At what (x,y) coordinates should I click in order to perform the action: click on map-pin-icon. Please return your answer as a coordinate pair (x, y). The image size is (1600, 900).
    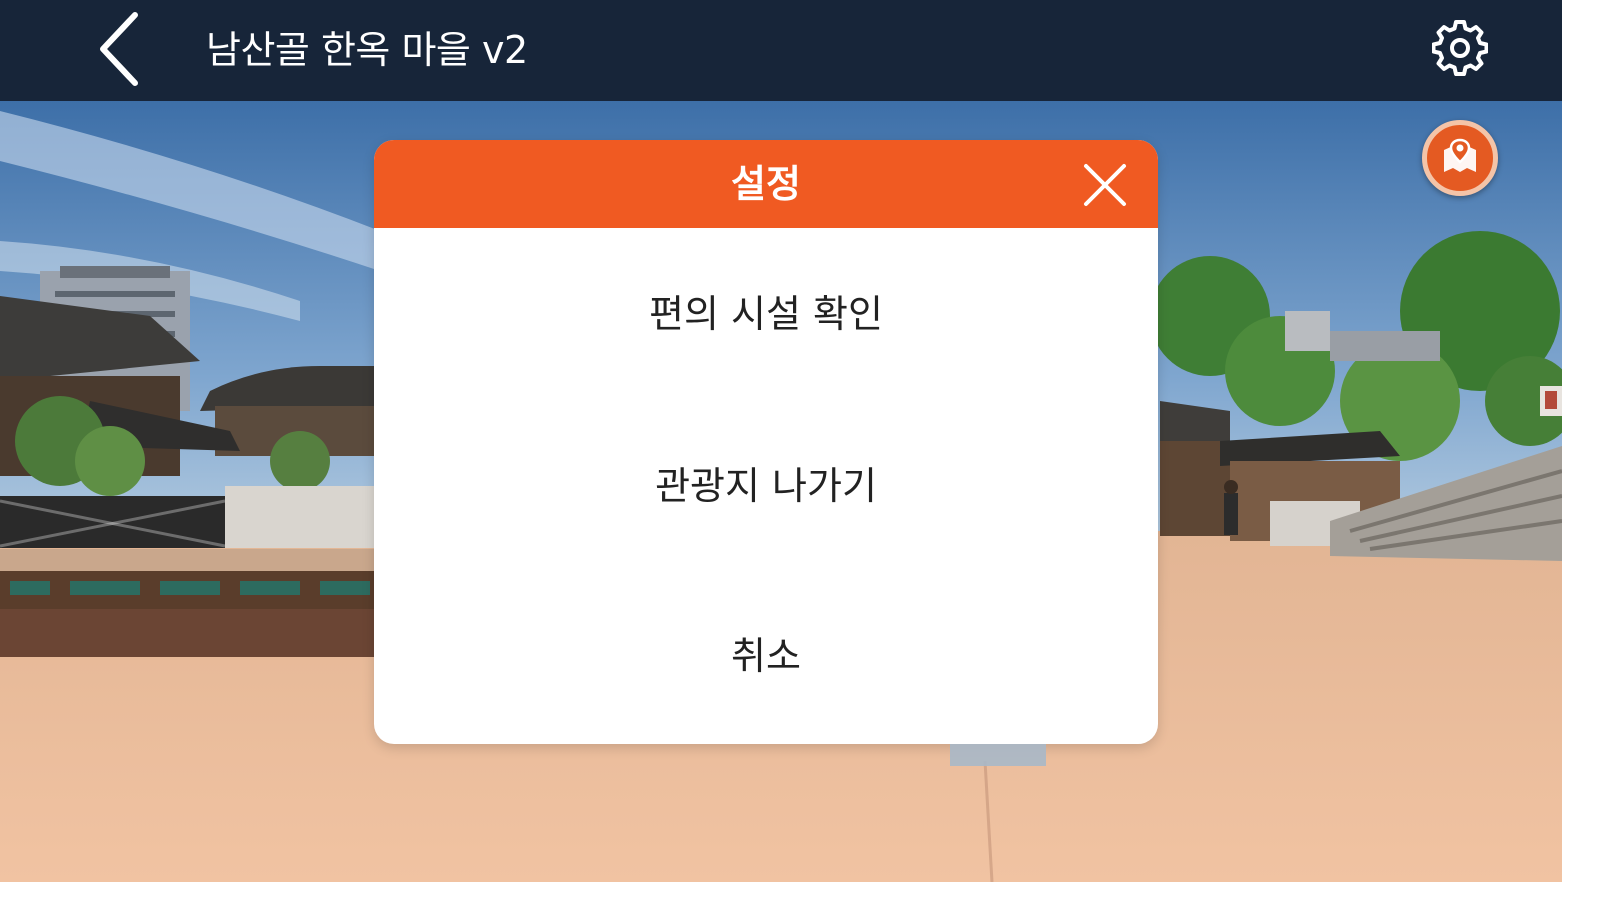
    Looking at the image, I should click on (1460, 158).